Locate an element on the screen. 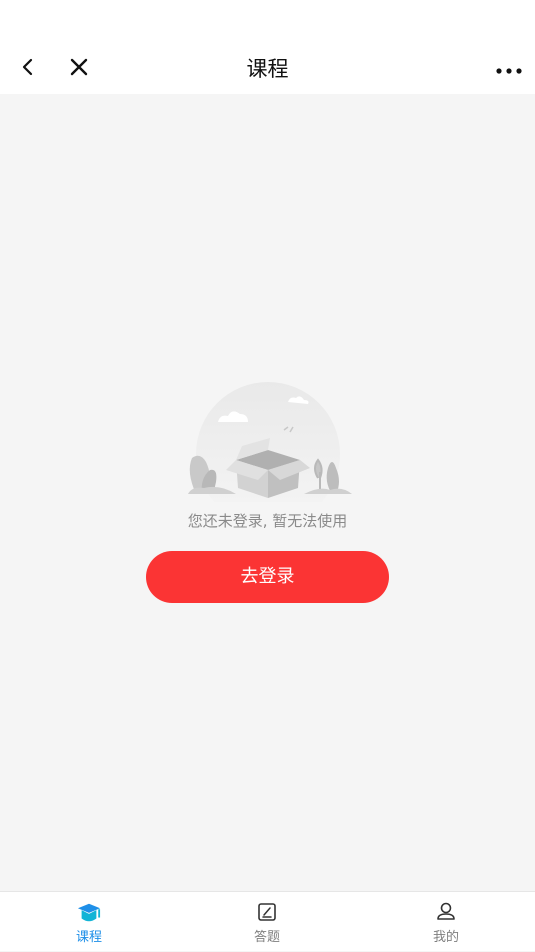  navigation-bar: 课程 is located at coordinates (267, 69).